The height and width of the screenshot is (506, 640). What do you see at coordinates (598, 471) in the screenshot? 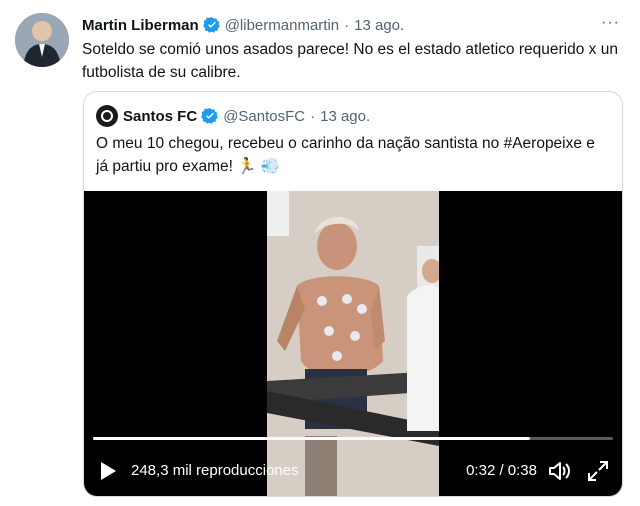
I see `fullscreen-icon` at bounding box center [598, 471].